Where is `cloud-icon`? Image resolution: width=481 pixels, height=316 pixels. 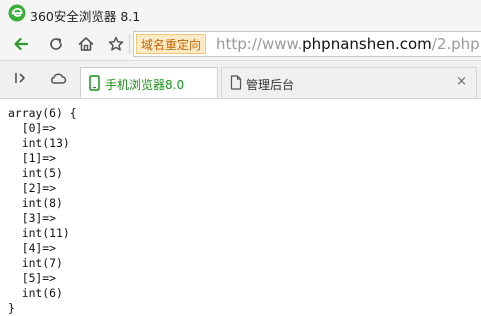 cloud-icon is located at coordinates (58, 80).